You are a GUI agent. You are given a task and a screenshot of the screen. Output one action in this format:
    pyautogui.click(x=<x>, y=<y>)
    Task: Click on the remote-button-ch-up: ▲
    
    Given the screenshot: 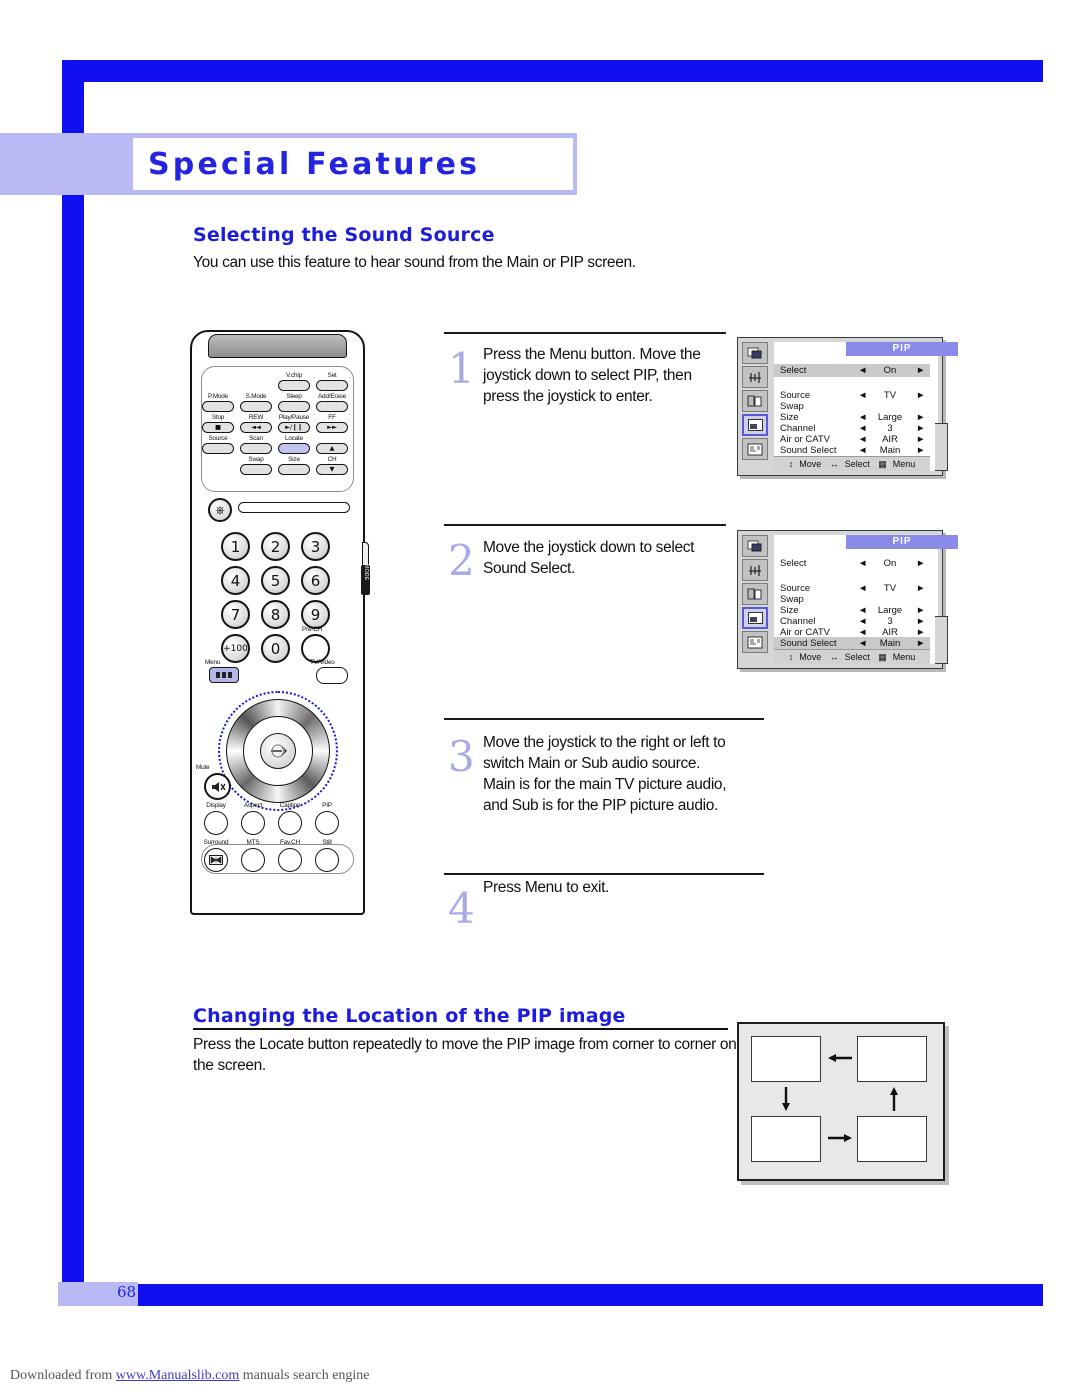 What is the action you would take?
    pyautogui.click(x=332, y=448)
    